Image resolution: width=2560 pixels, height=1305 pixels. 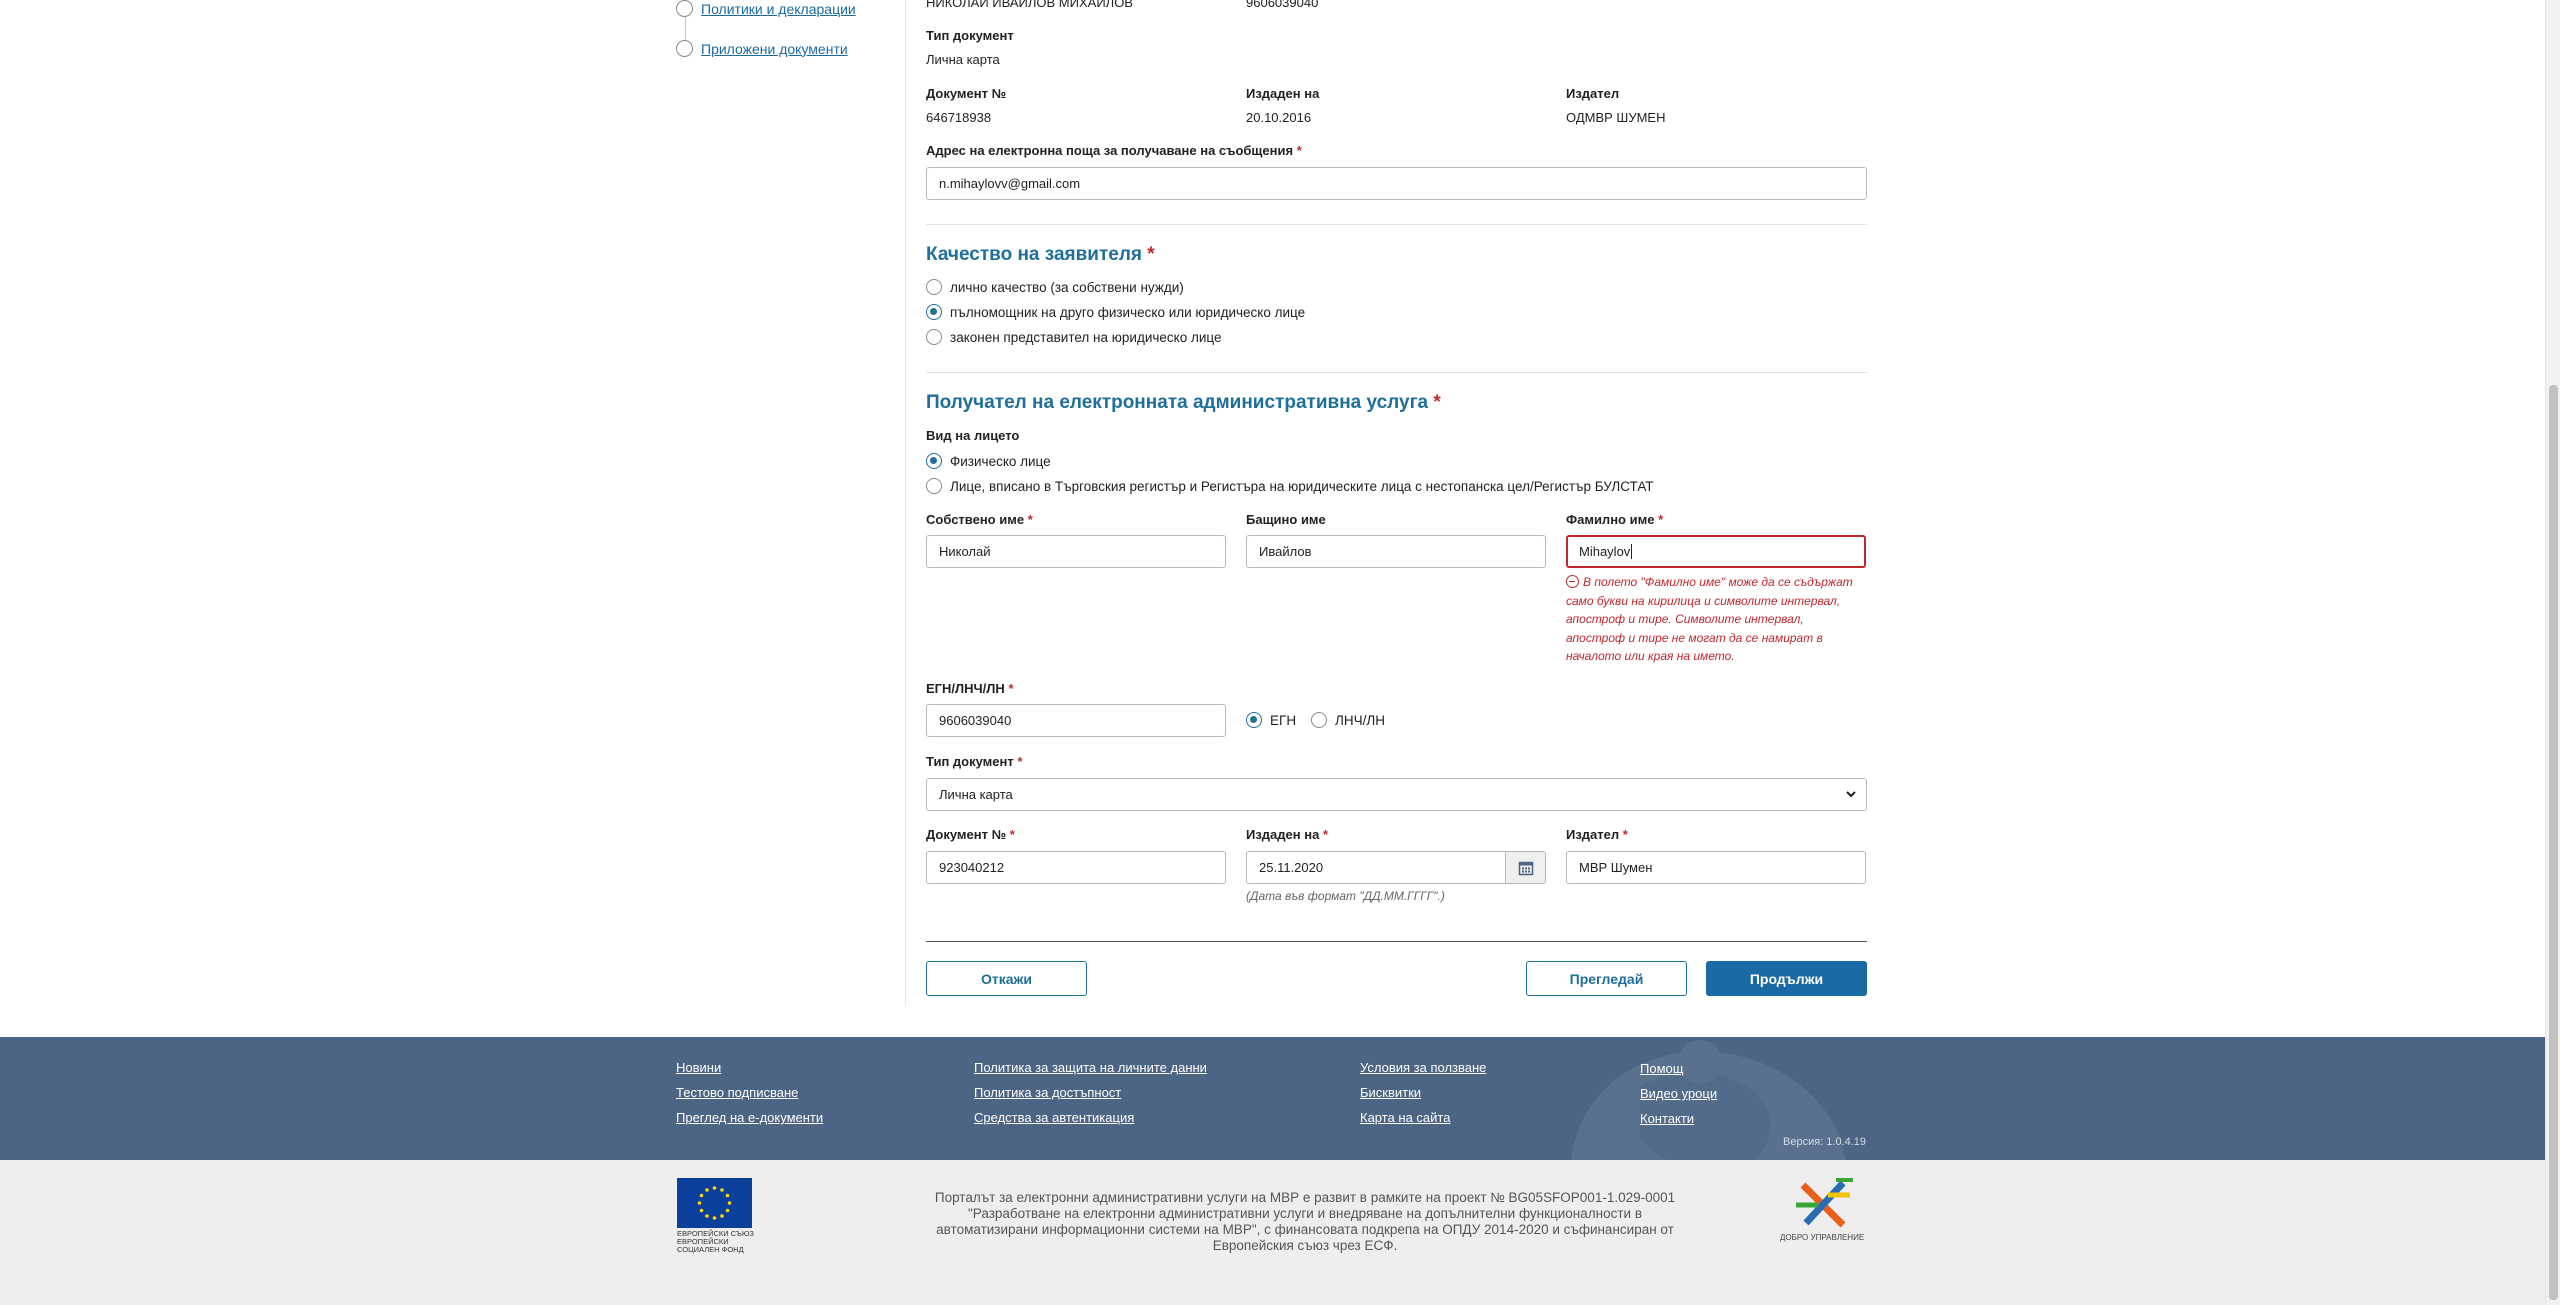 What do you see at coordinates (1348, 720) in the screenshot?
I see `egn-type-lnch: ЛНЧ/ЛН` at bounding box center [1348, 720].